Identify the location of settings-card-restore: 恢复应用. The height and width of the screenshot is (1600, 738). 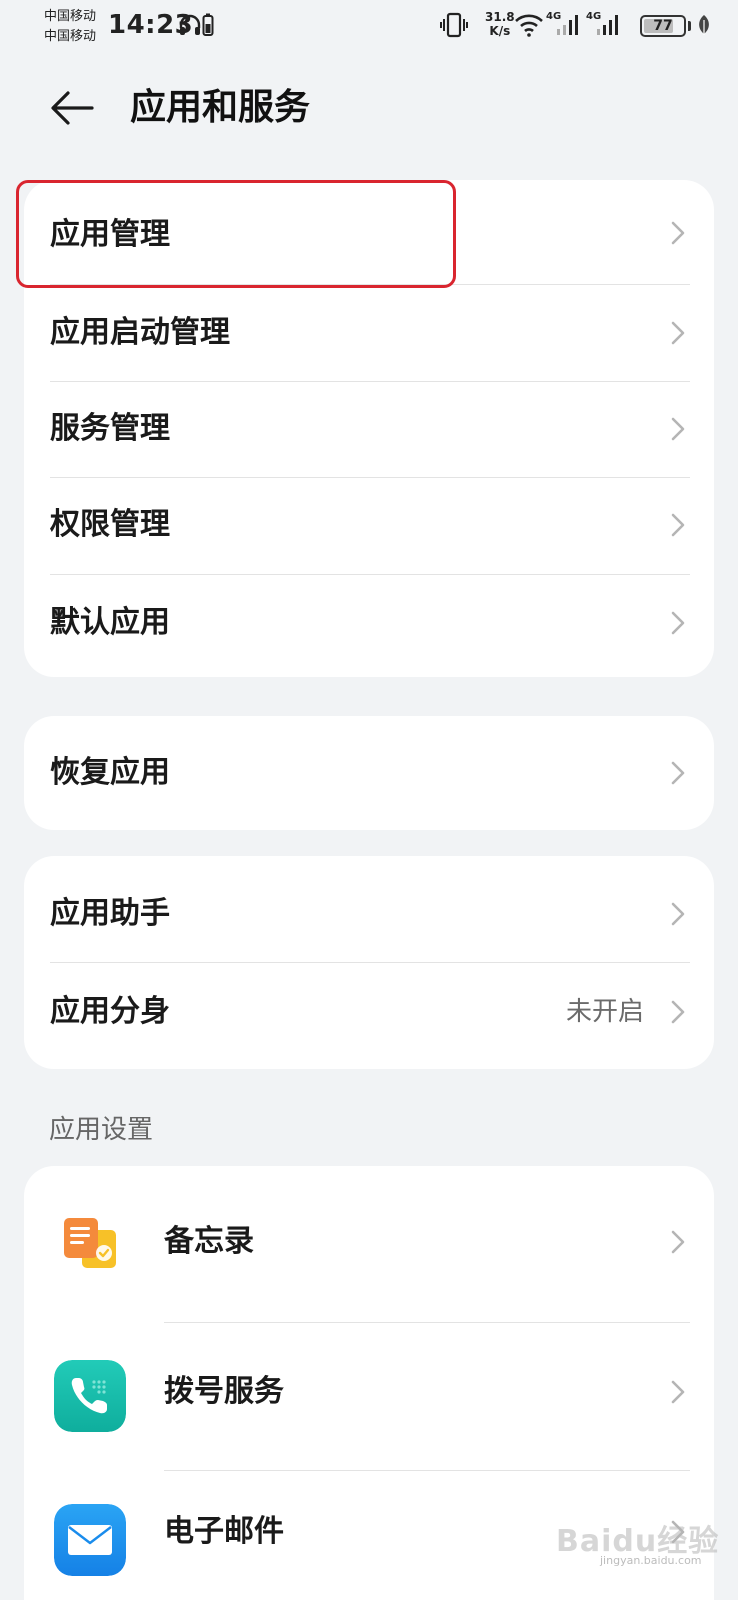
(369, 773).